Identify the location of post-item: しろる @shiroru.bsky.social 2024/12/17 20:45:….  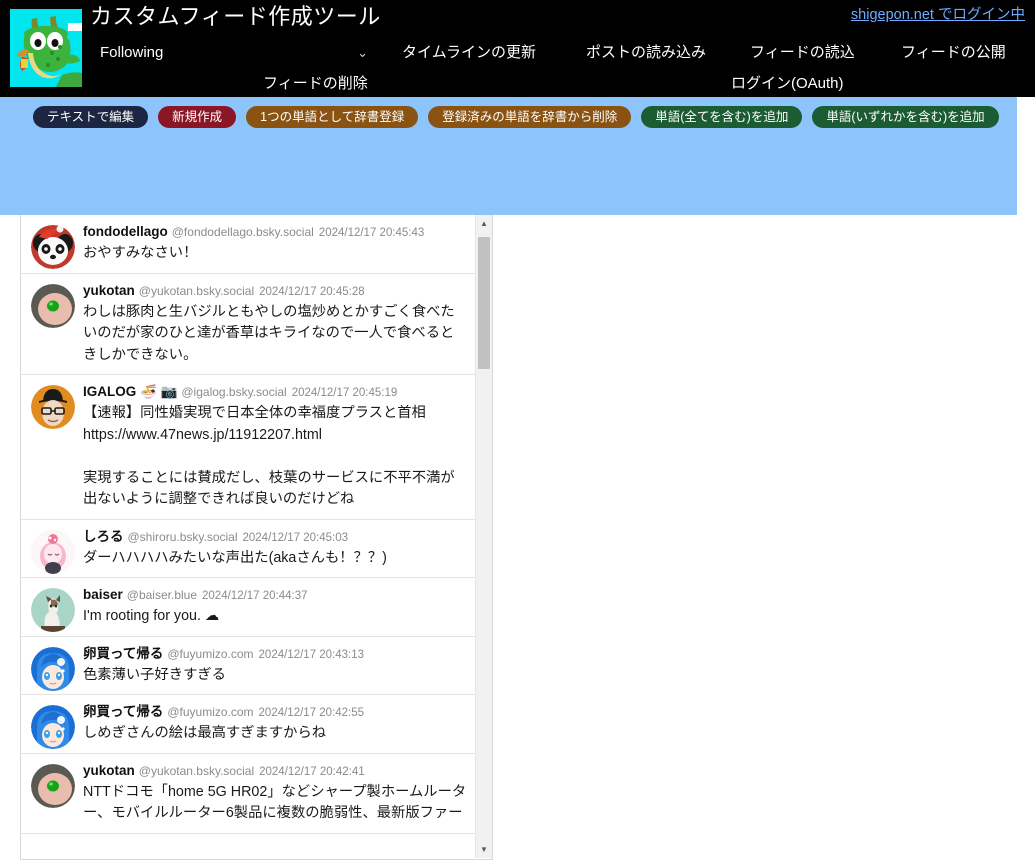
(248, 549).